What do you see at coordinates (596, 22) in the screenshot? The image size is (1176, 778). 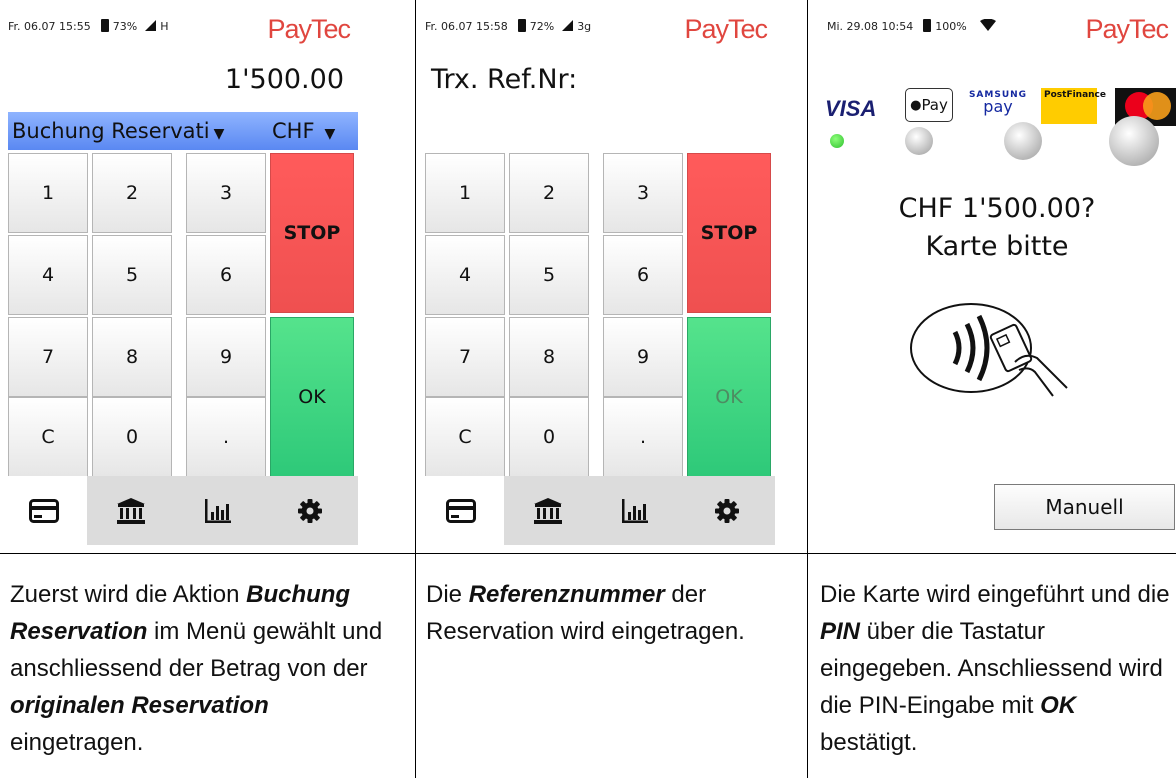 I see `status-bar: Fr. 06.07 15:58 72% 3g PayTec` at bounding box center [596, 22].